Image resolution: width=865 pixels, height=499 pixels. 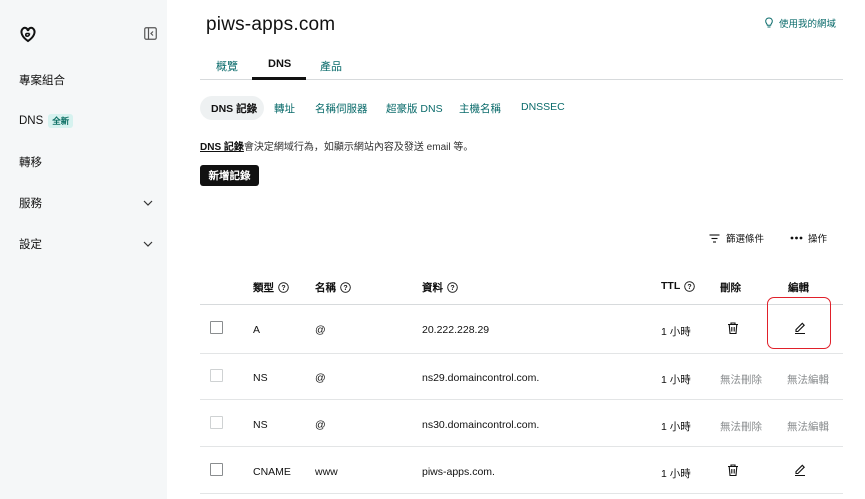 I want to click on operations-button: 操作, so click(x=808, y=238).